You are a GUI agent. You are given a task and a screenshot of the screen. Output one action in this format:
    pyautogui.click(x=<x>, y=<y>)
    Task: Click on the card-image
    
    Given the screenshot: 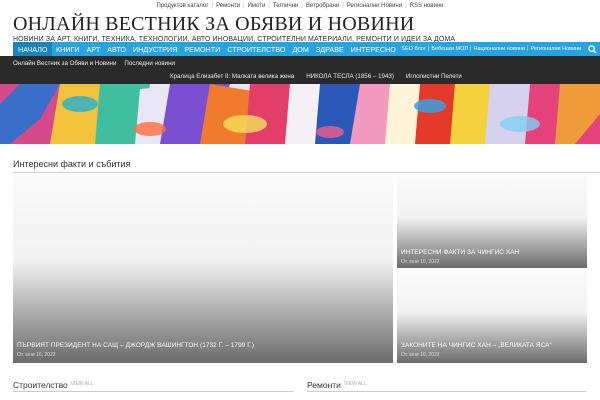 What is the action you would take?
    pyautogui.click(x=492, y=317)
    